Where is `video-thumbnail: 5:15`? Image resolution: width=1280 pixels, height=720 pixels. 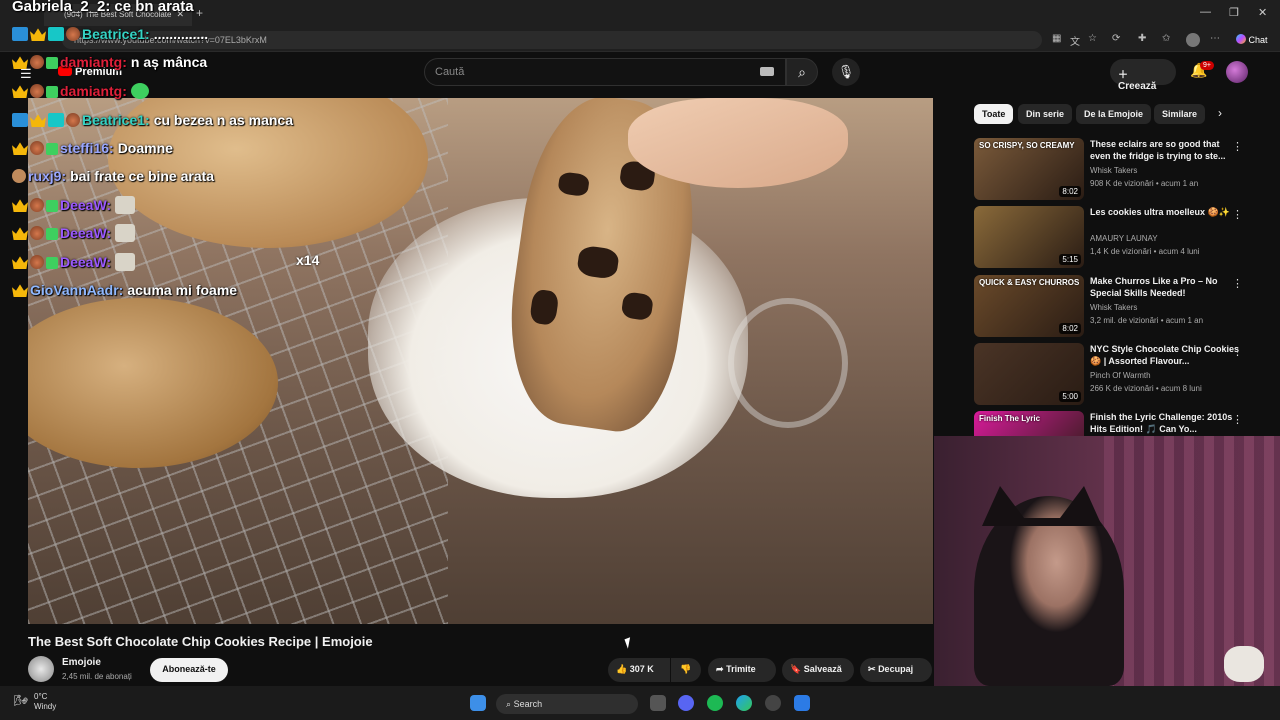 video-thumbnail: 5:15 is located at coordinates (1029, 237).